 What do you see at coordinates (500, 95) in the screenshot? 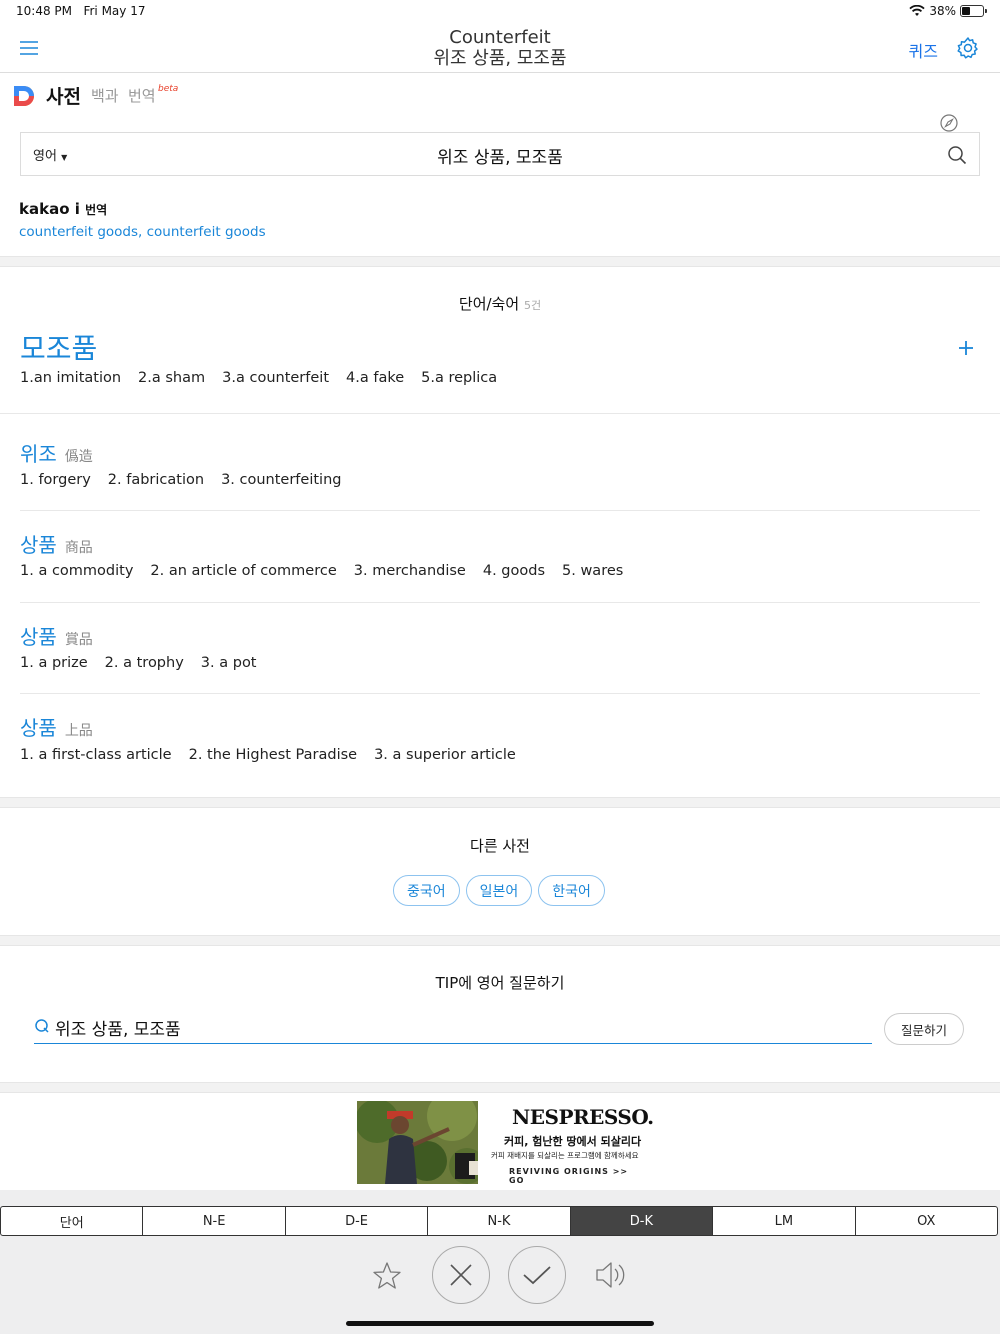
I see `dict-header: 사전 백과 번역 beta` at bounding box center [500, 95].